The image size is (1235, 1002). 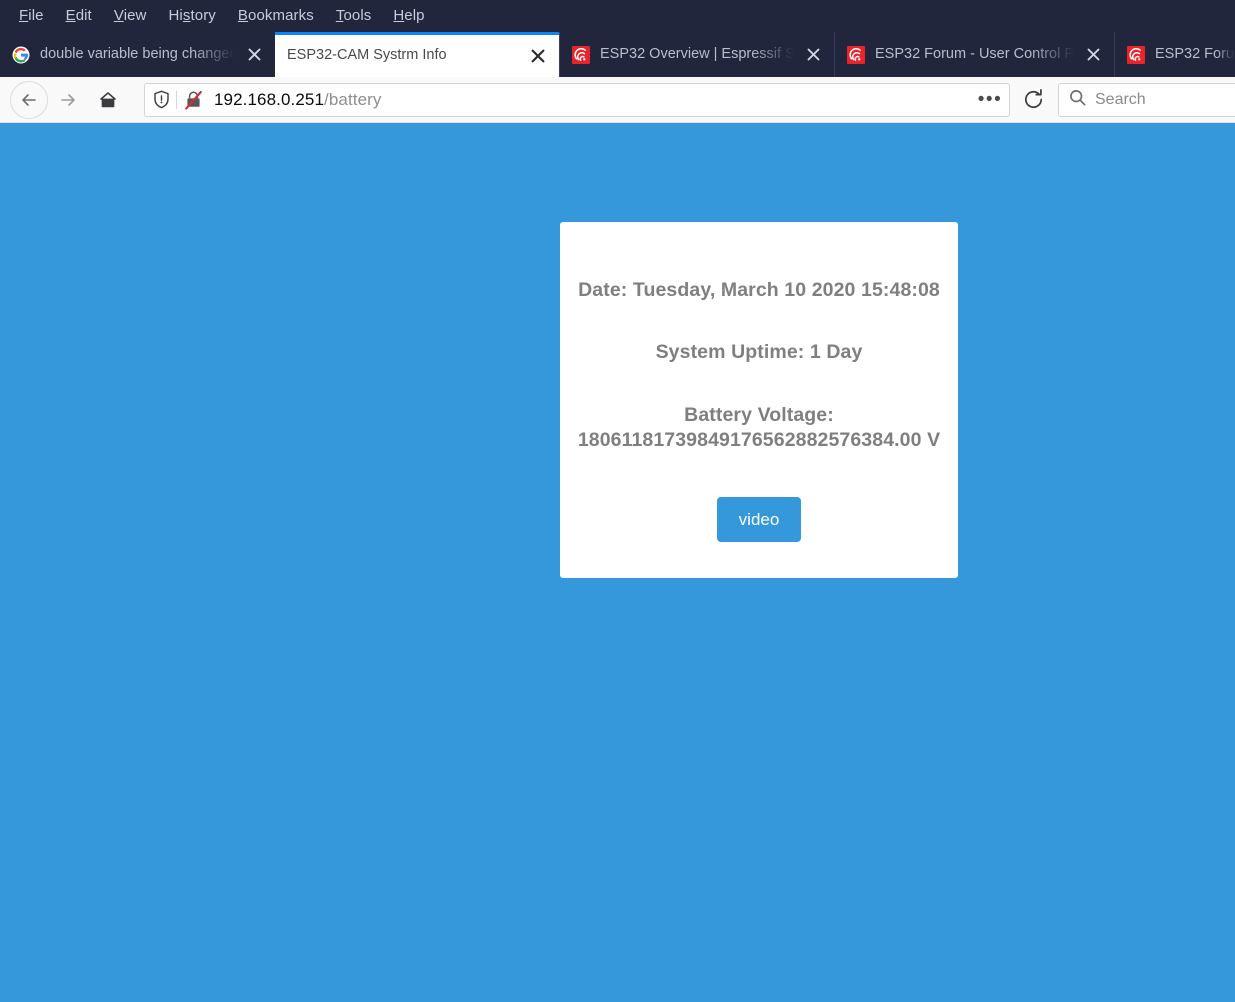 I want to click on address-bar: 192.168.0.251/battery •••, so click(x=577, y=99).